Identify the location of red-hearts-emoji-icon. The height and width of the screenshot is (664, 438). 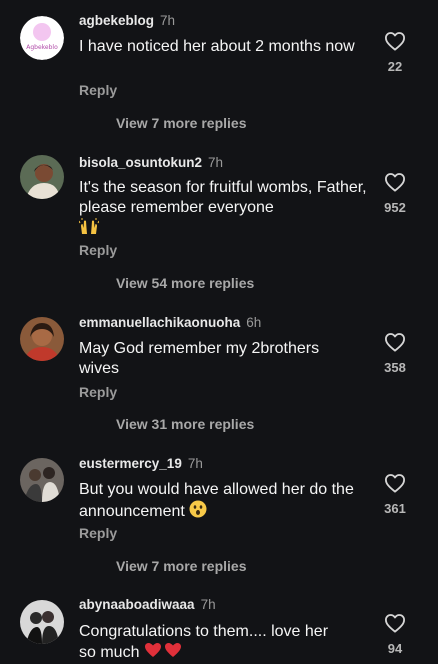
(163, 653).